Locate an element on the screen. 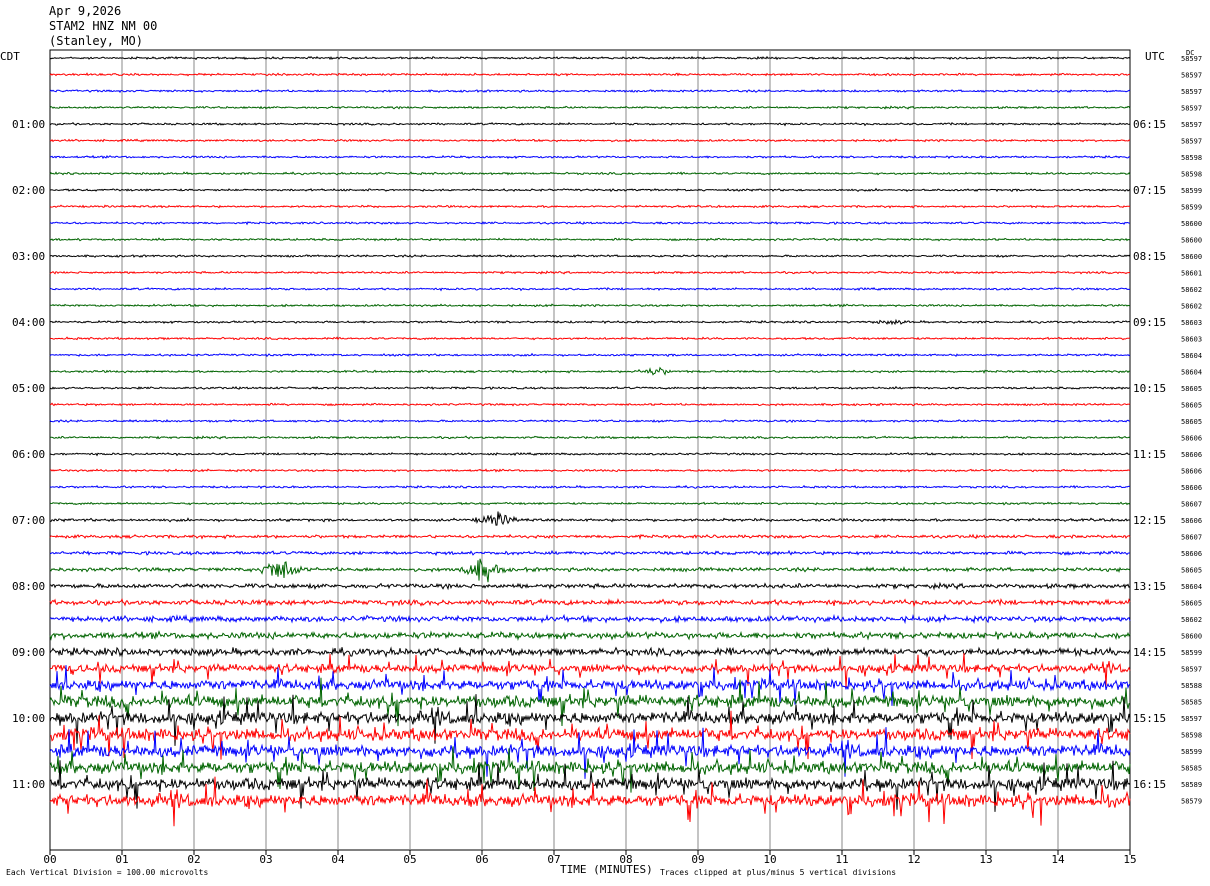 This screenshot has height=886, width=1210. x-tick-label: 10 is located at coordinates (769, 859).